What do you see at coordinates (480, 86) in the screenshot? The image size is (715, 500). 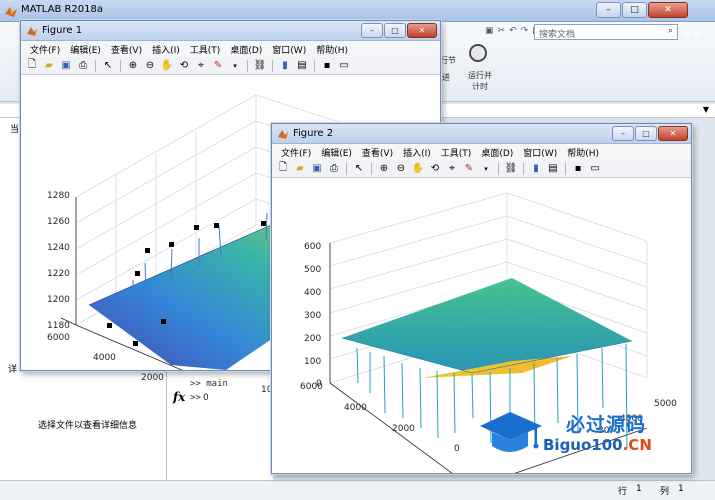 I see `run-and-time-label-2: 计时` at bounding box center [480, 86].